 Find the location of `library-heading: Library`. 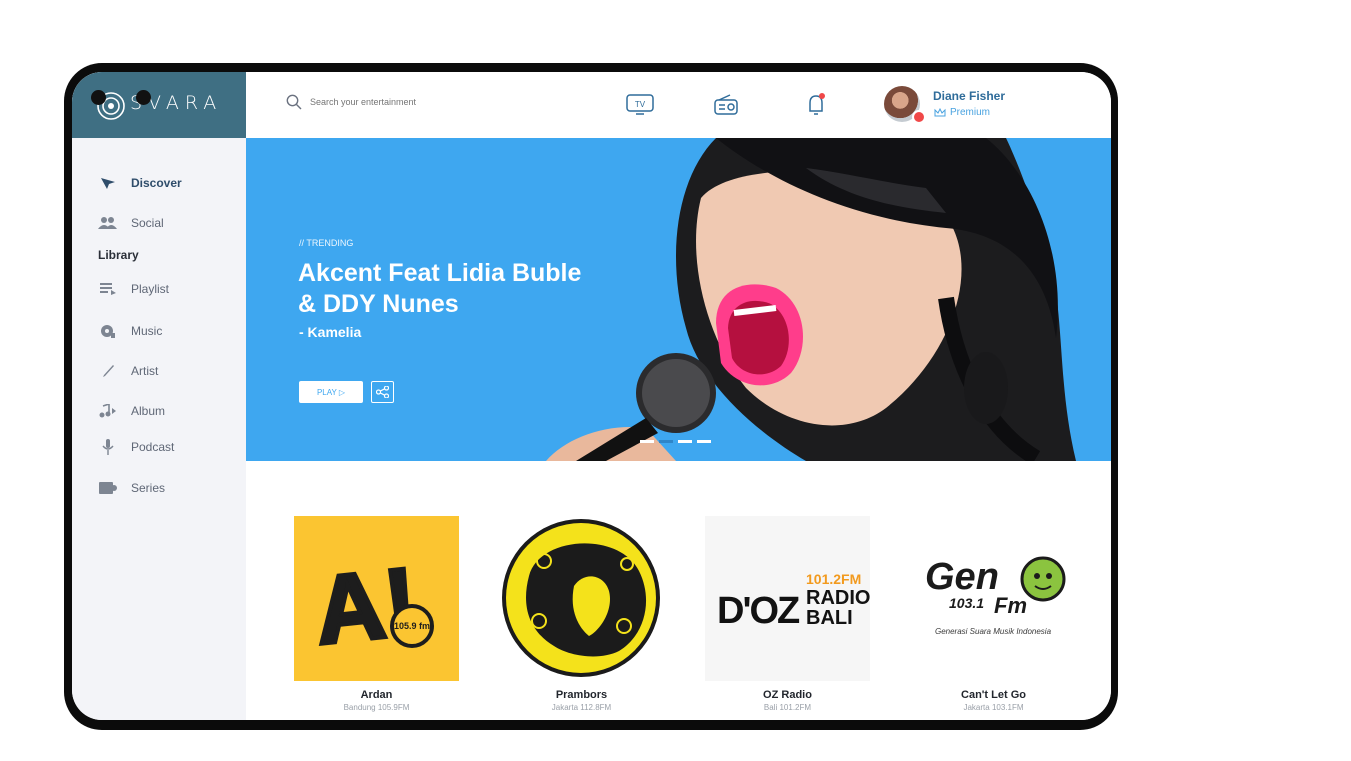

library-heading: Library is located at coordinates (118, 255).